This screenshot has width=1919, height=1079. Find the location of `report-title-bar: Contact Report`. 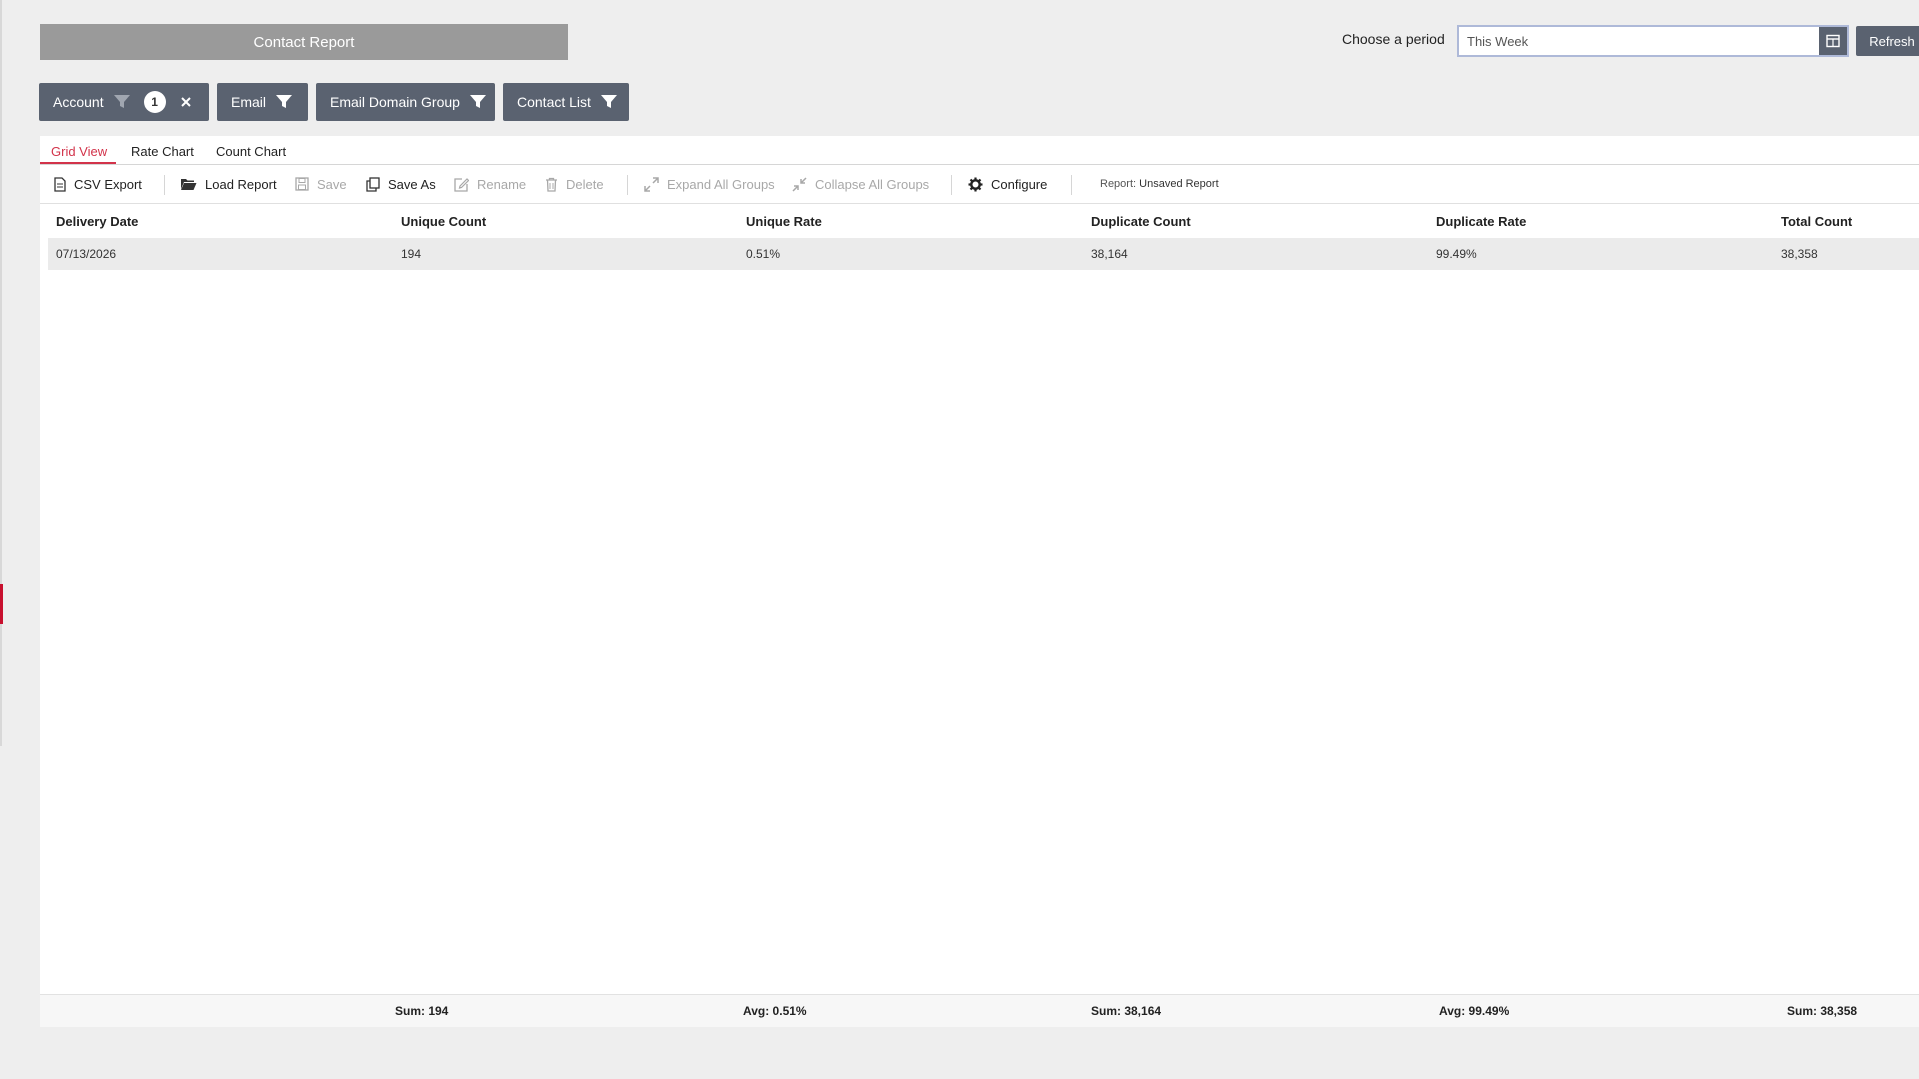

report-title-bar: Contact Report is located at coordinates (304, 42).